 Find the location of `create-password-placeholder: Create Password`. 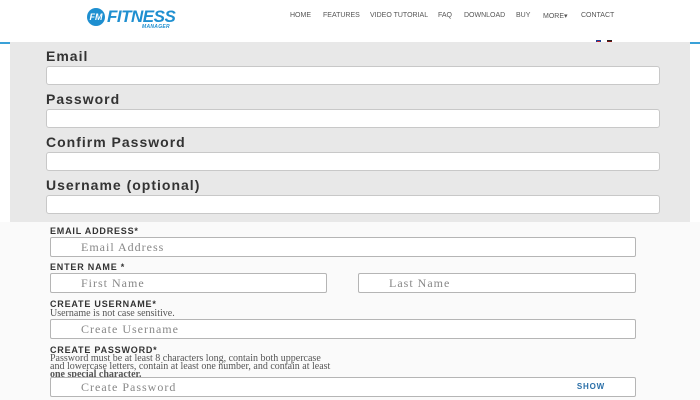

create-password-placeholder: Create Password is located at coordinates (129, 387).